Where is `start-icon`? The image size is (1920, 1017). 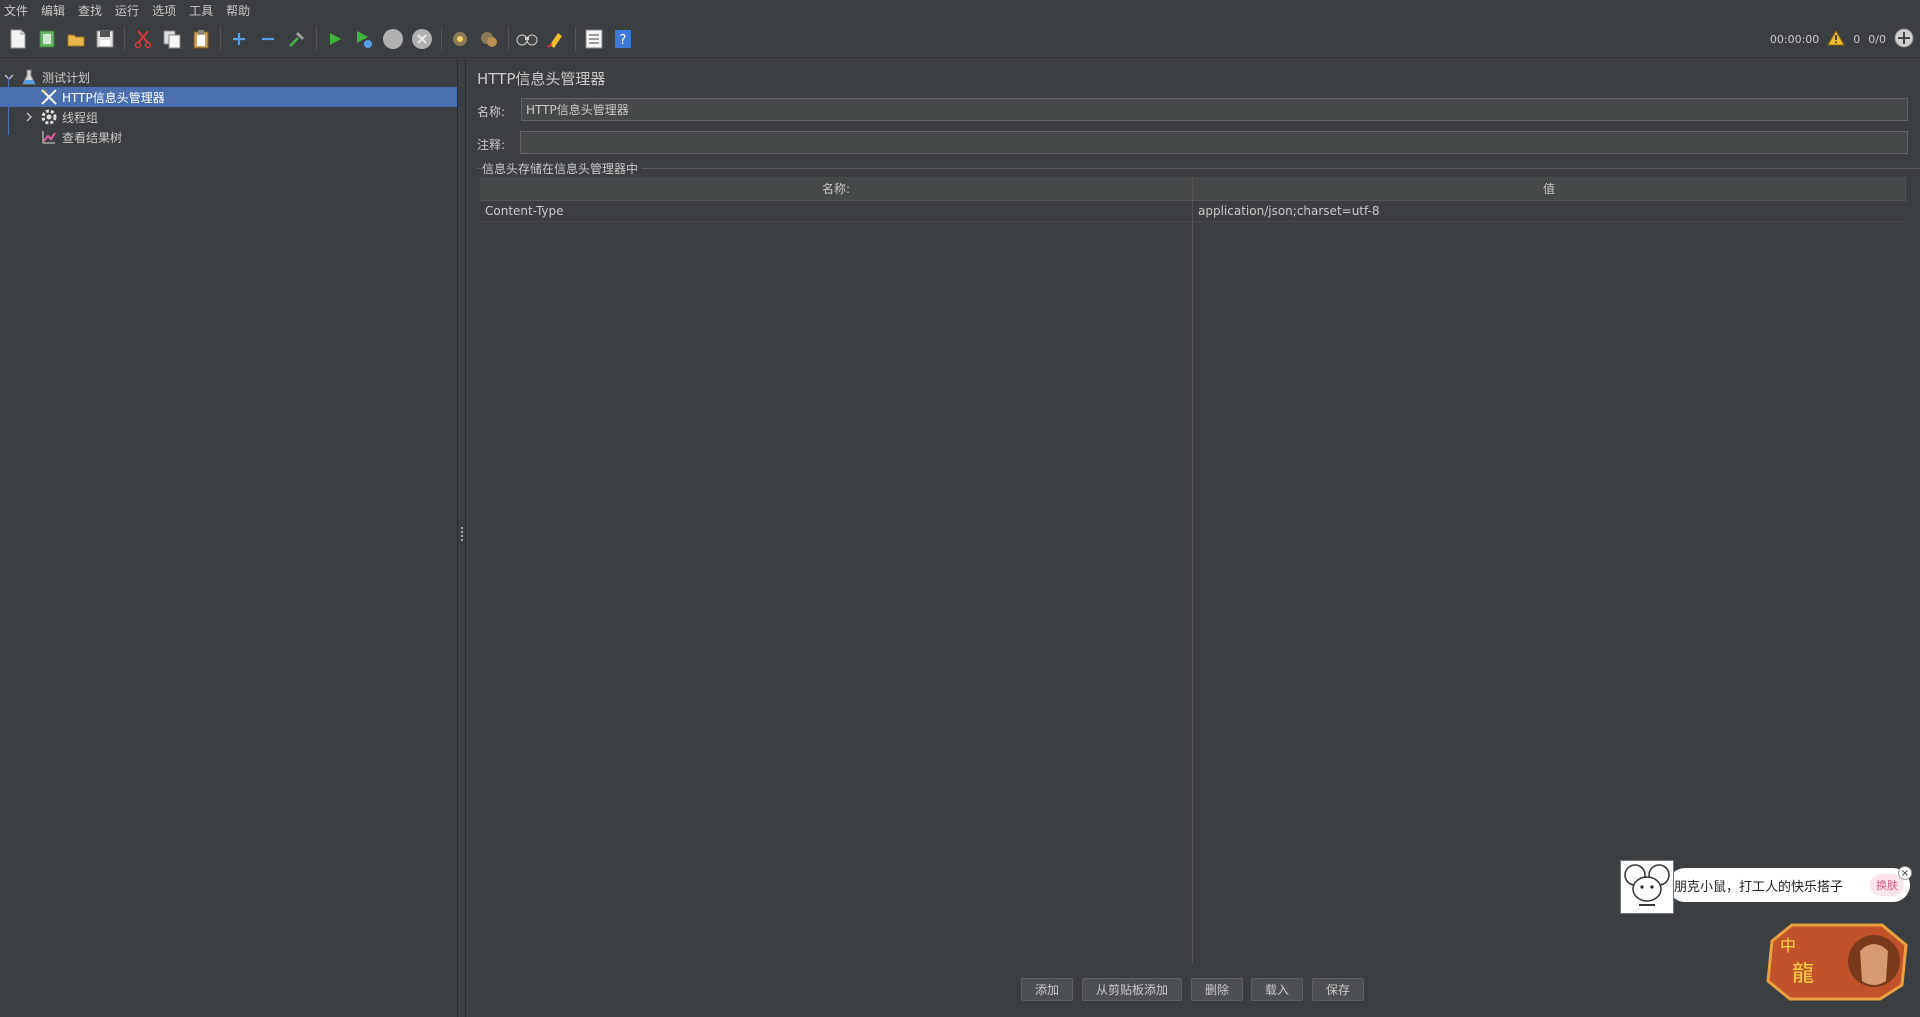
start-icon is located at coordinates (335, 39).